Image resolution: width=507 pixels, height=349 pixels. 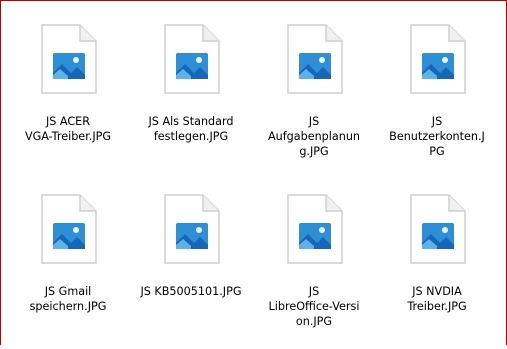 What do you see at coordinates (314, 306) in the screenshot?
I see `file-name: JS LibreOffice-Versi on.JPG` at bounding box center [314, 306].